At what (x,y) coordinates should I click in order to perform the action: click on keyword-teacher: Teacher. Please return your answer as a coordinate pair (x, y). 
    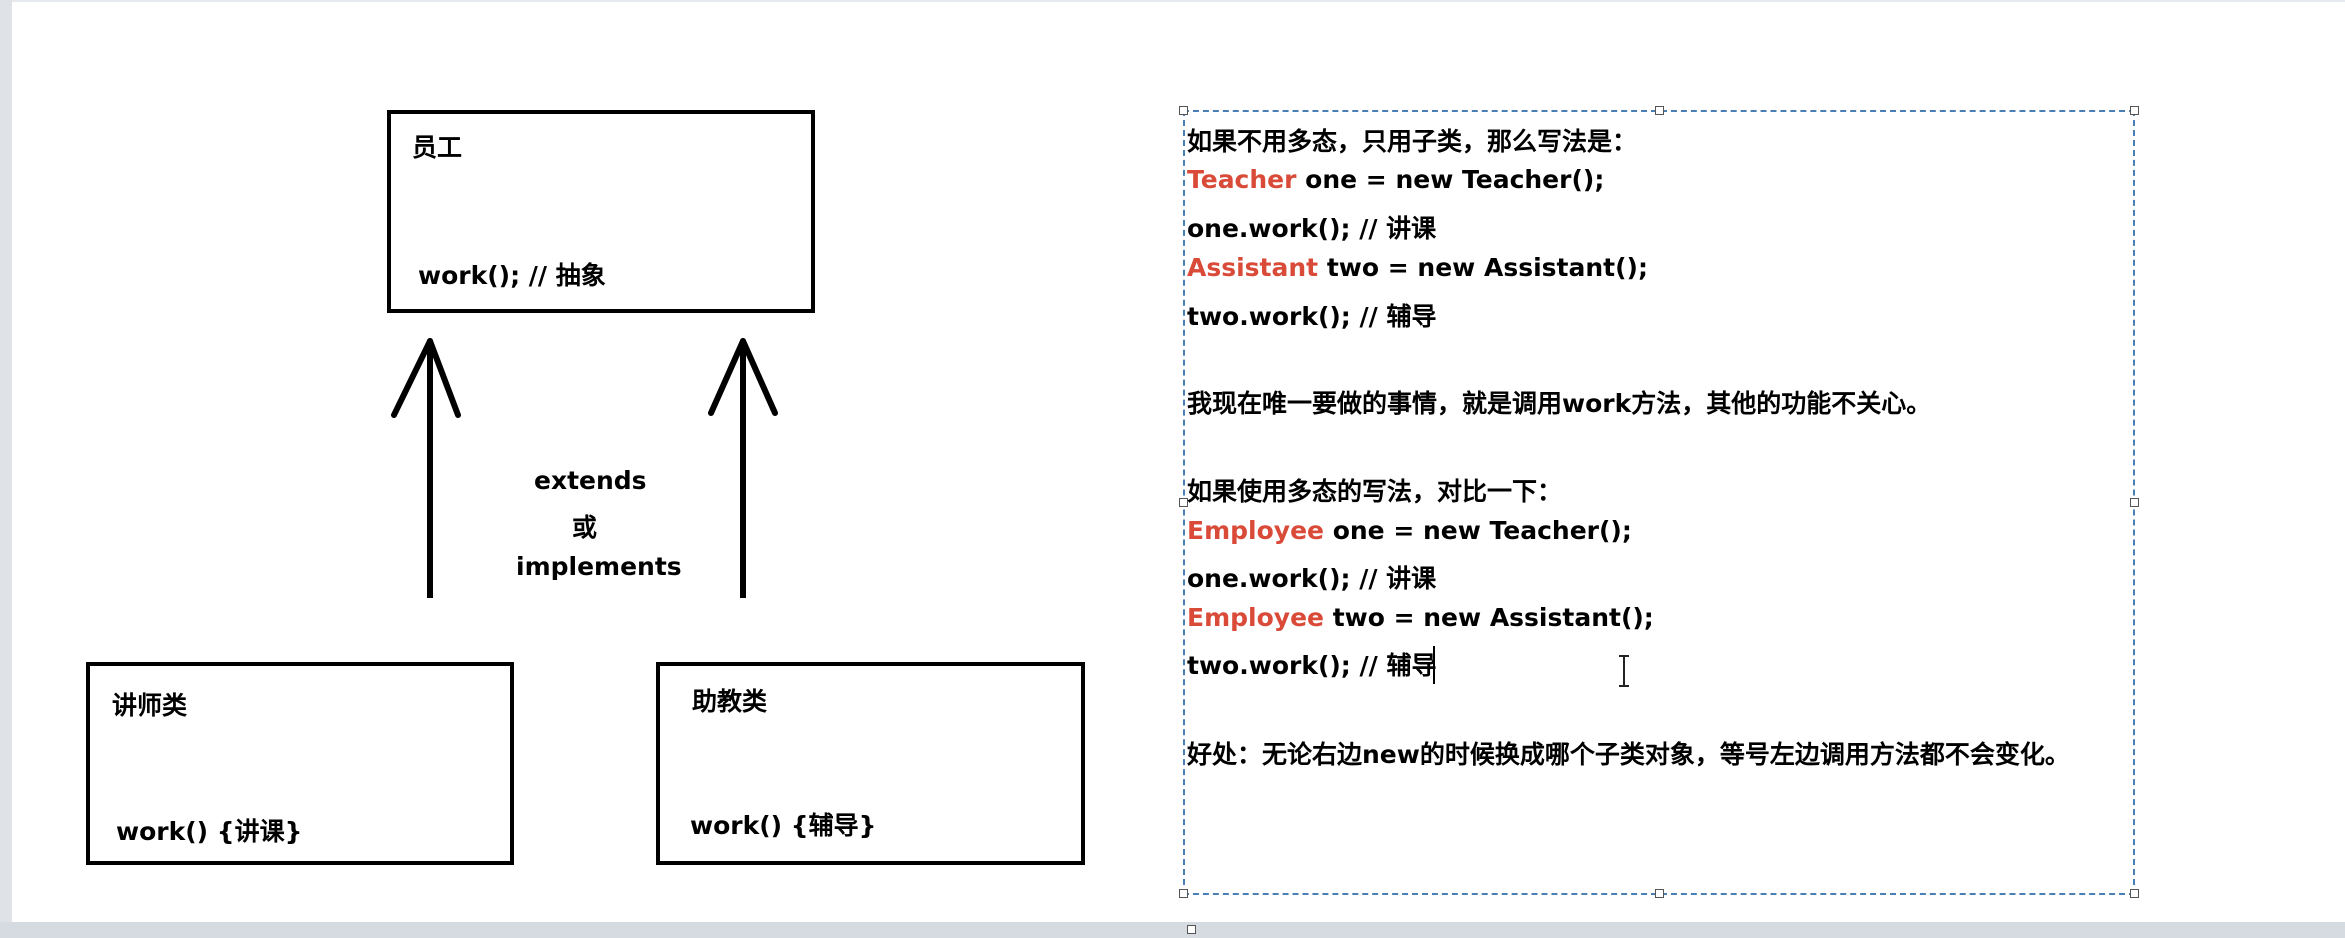
    Looking at the image, I should click on (1242, 179).